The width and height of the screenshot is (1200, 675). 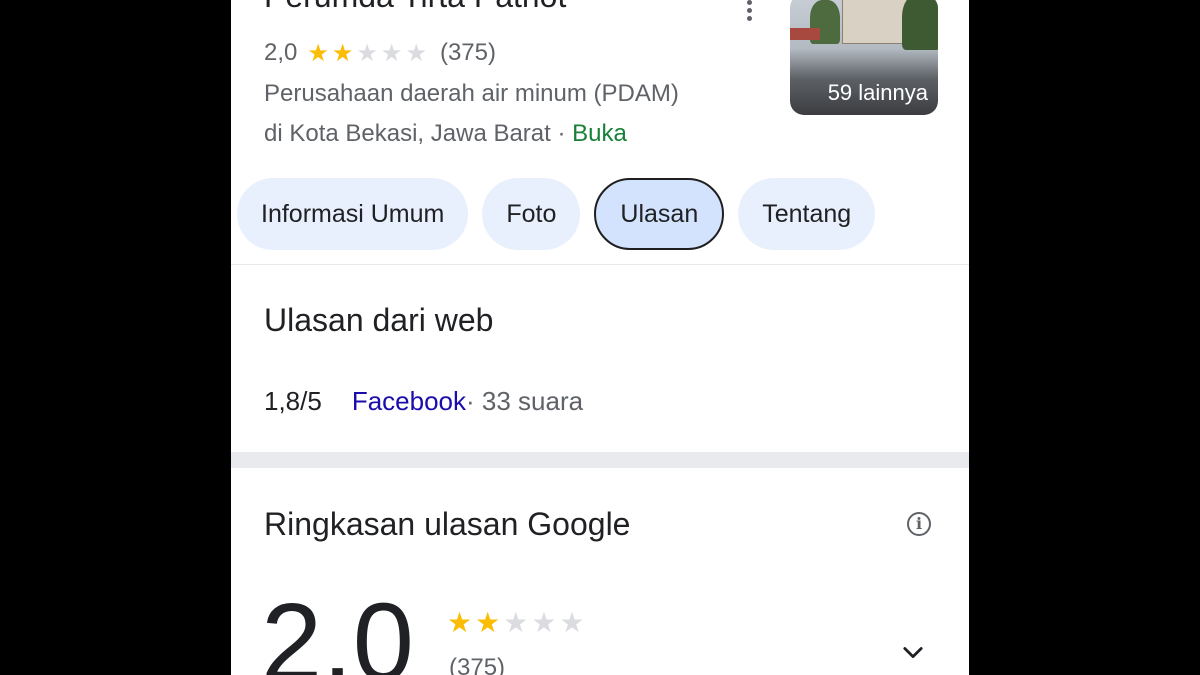 I want to click on chevron-down-icon, so click(x=913, y=652).